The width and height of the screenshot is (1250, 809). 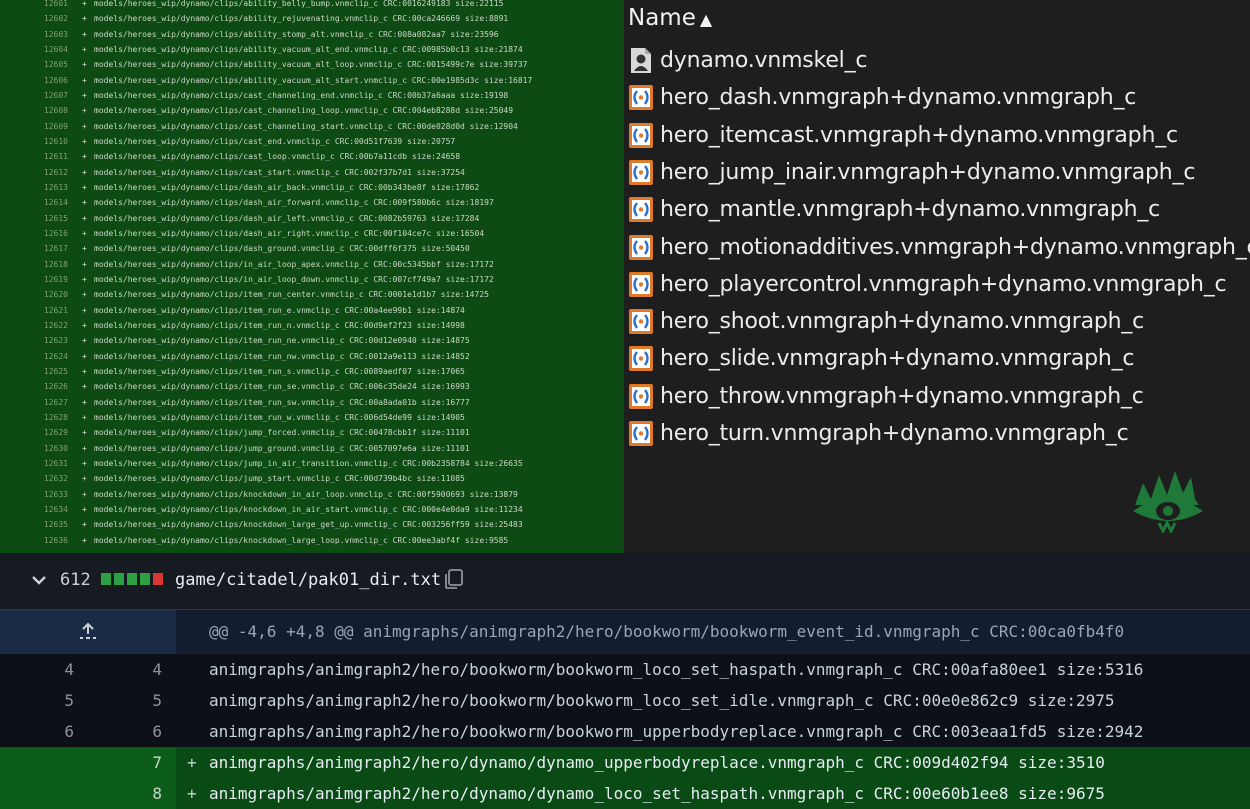 I want to click on file-row: dynamo.vnmskel_c, so click(x=937, y=60).